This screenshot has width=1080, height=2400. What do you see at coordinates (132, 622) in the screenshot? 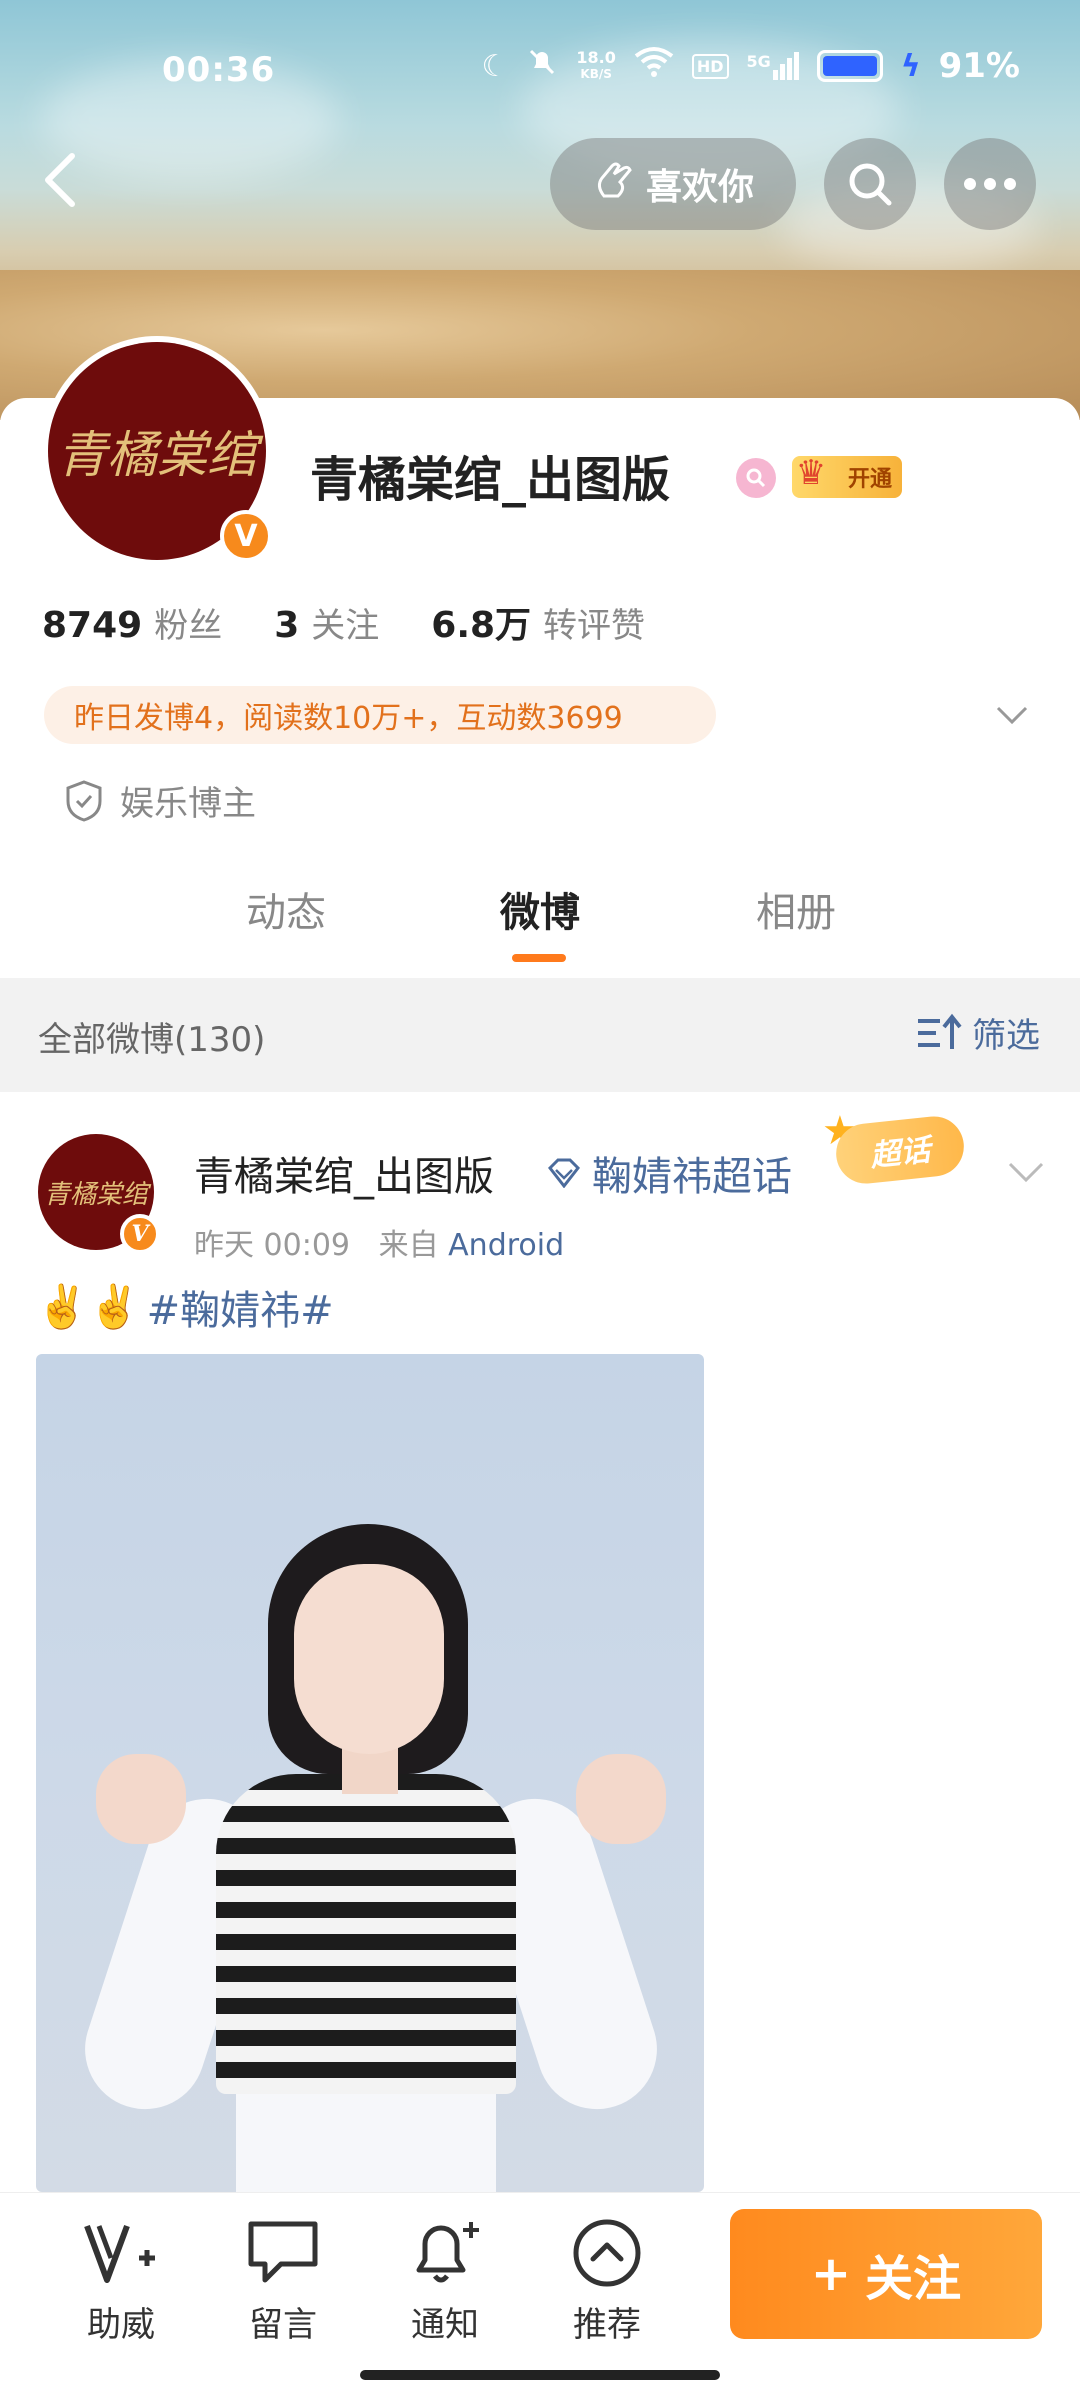
I see `stat-followers: 8749 粉丝` at bounding box center [132, 622].